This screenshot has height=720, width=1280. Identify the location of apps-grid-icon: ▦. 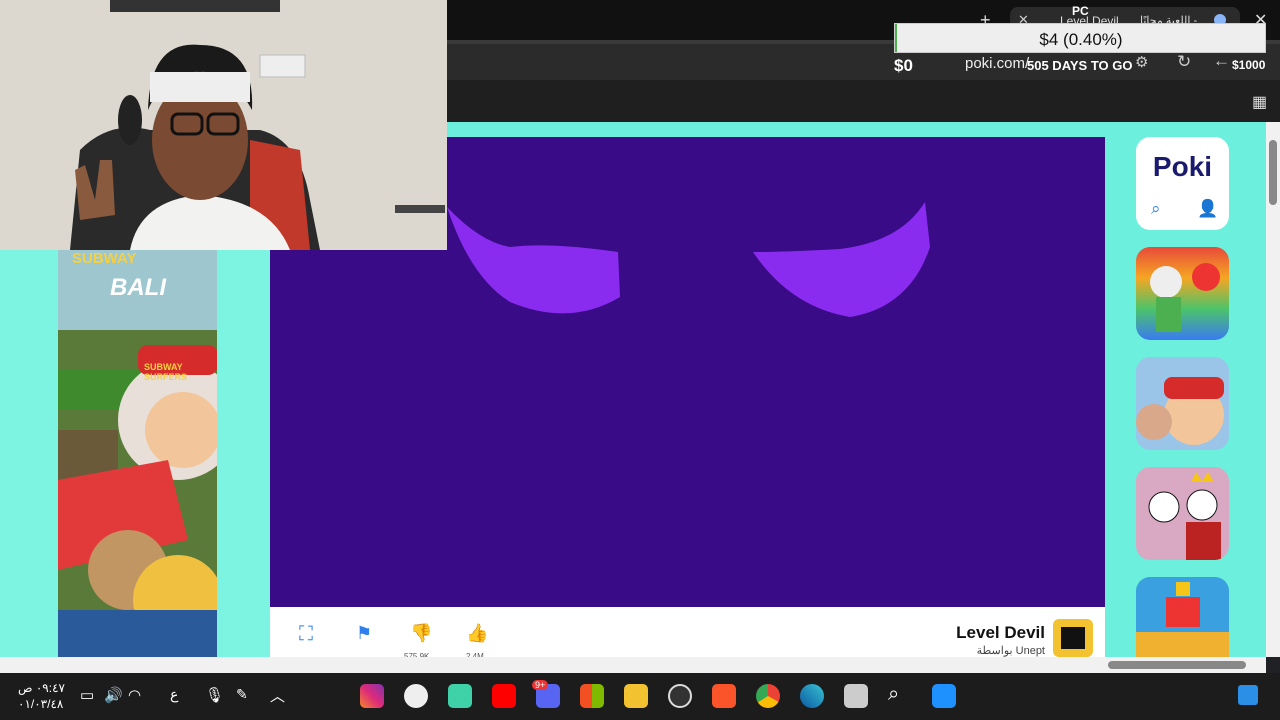
(1259, 102).